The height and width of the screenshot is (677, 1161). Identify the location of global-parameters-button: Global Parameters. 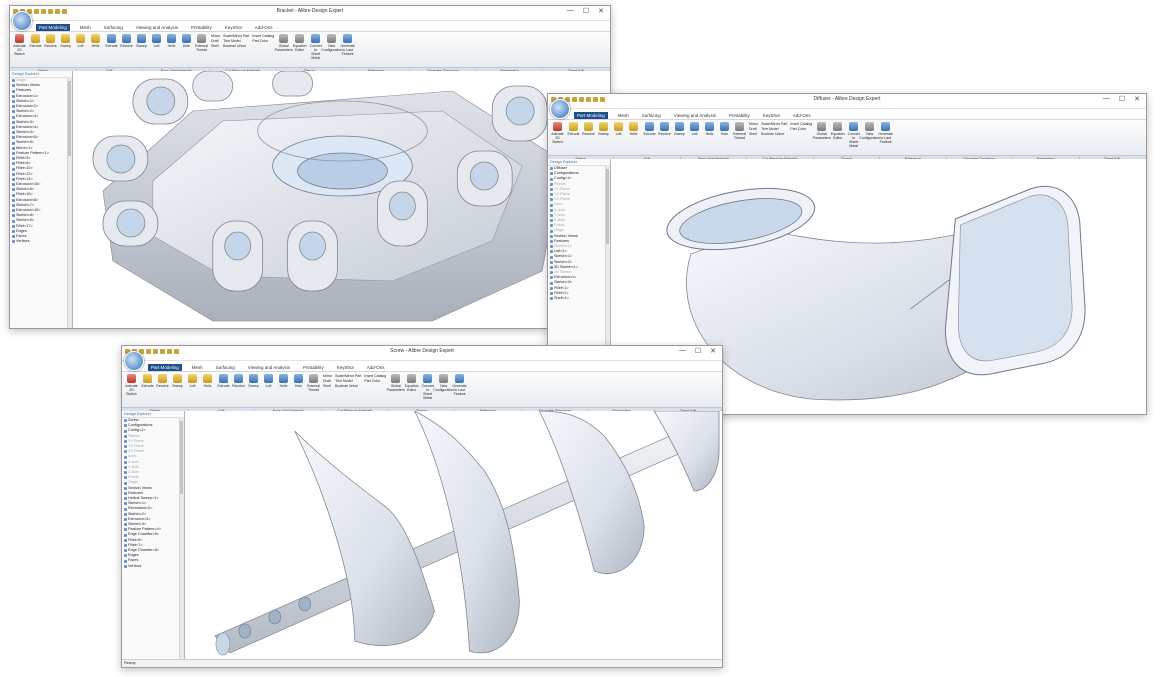
(396, 390).